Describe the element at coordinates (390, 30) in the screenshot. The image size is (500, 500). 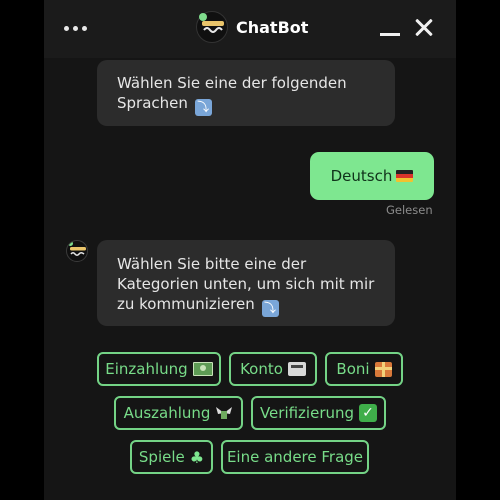
I see `minimize-icon` at that location.